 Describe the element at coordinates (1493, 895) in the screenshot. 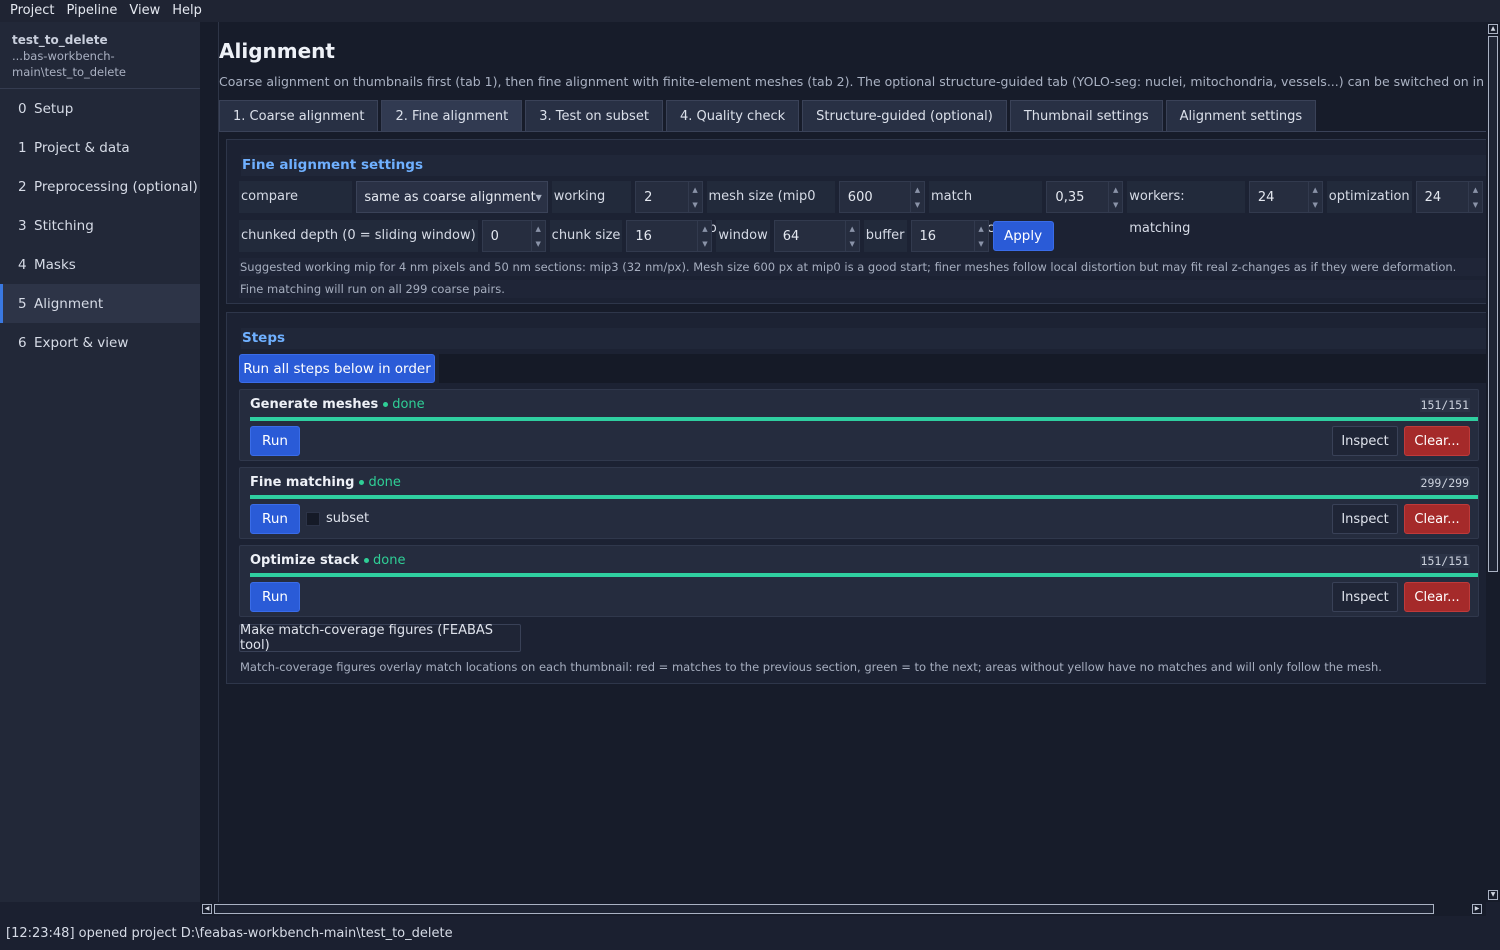

I see `scroll-down-icon: ▼` at that location.